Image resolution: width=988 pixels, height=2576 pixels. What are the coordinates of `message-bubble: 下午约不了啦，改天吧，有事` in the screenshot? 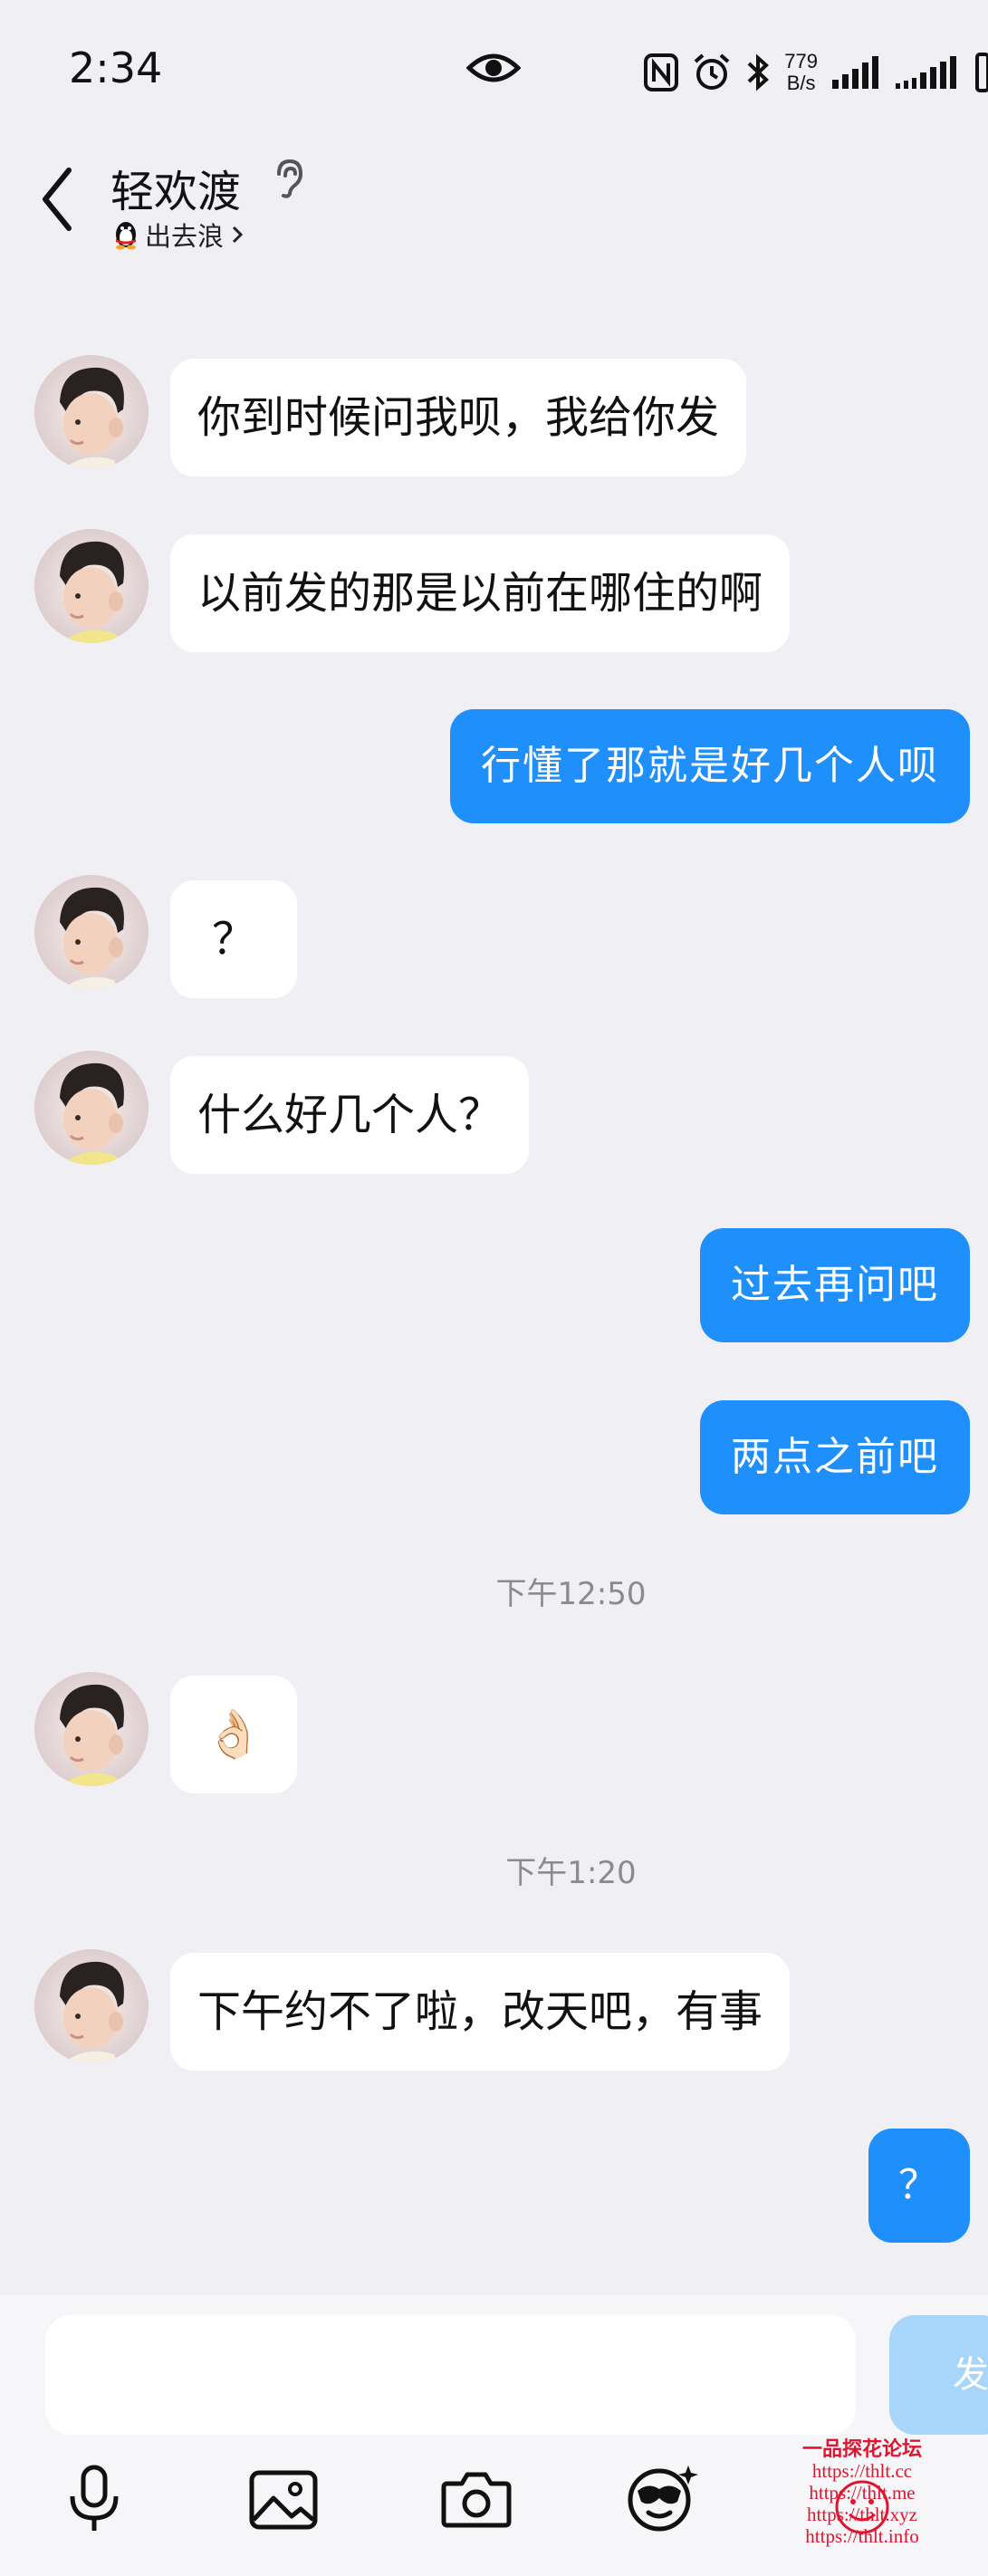 It's located at (481, 2012).